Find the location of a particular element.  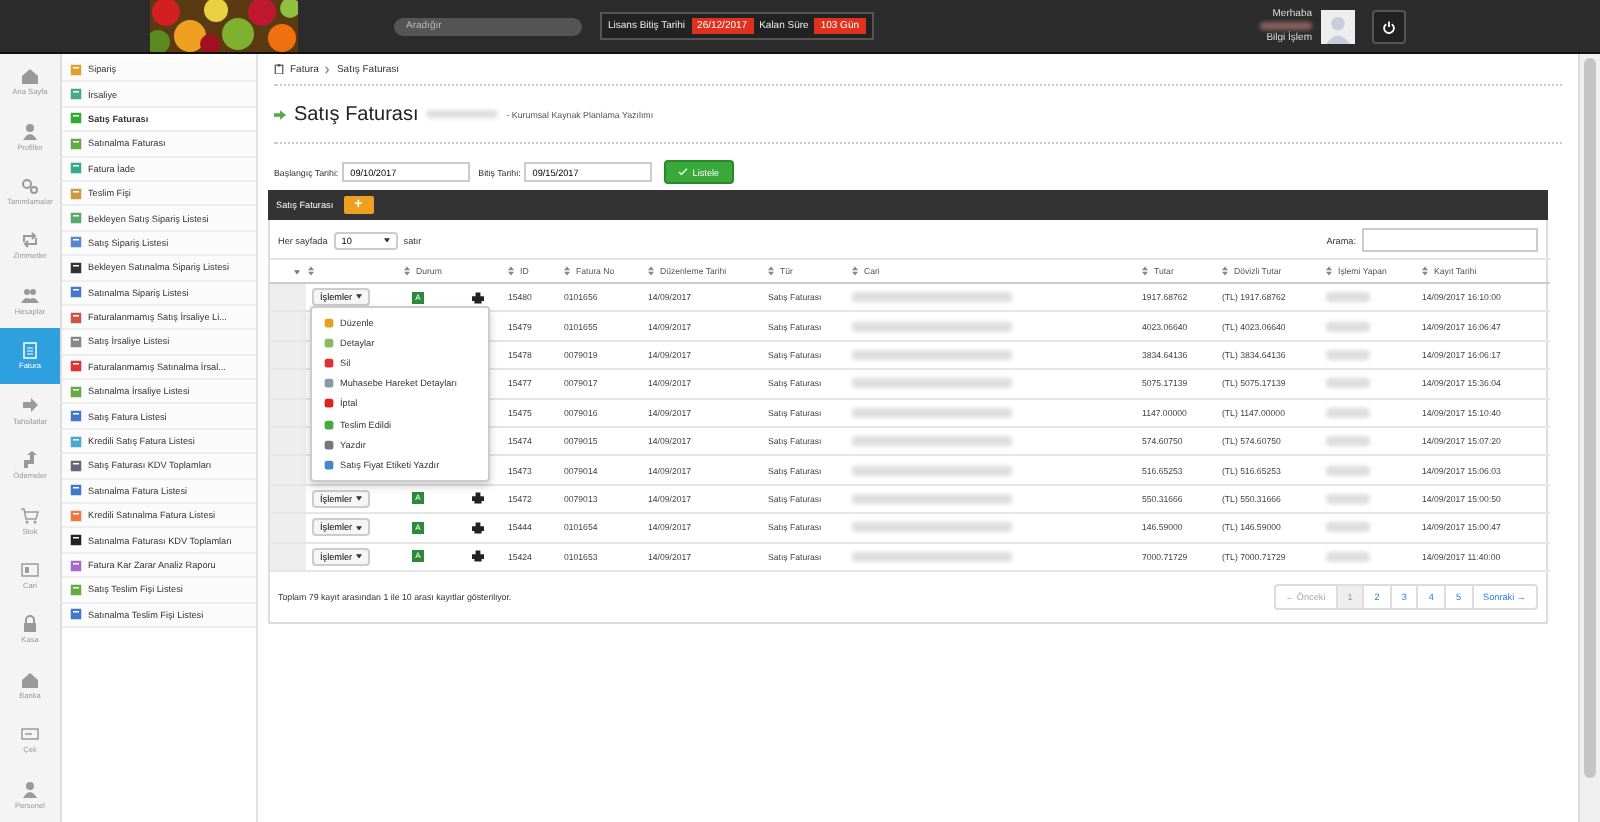

cart-icon is located at coordinates (30, 515).